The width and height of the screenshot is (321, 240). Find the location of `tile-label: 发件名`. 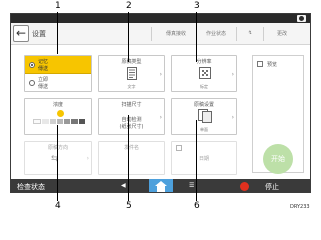

tile-label: 发件名 is located at coordinates (131, 148).